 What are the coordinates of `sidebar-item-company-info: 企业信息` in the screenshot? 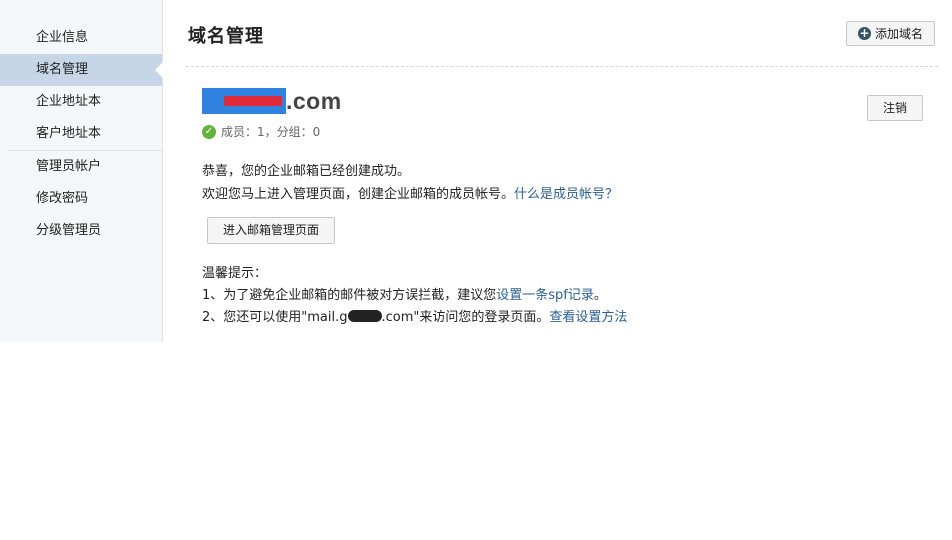 It's located at (81, 38).